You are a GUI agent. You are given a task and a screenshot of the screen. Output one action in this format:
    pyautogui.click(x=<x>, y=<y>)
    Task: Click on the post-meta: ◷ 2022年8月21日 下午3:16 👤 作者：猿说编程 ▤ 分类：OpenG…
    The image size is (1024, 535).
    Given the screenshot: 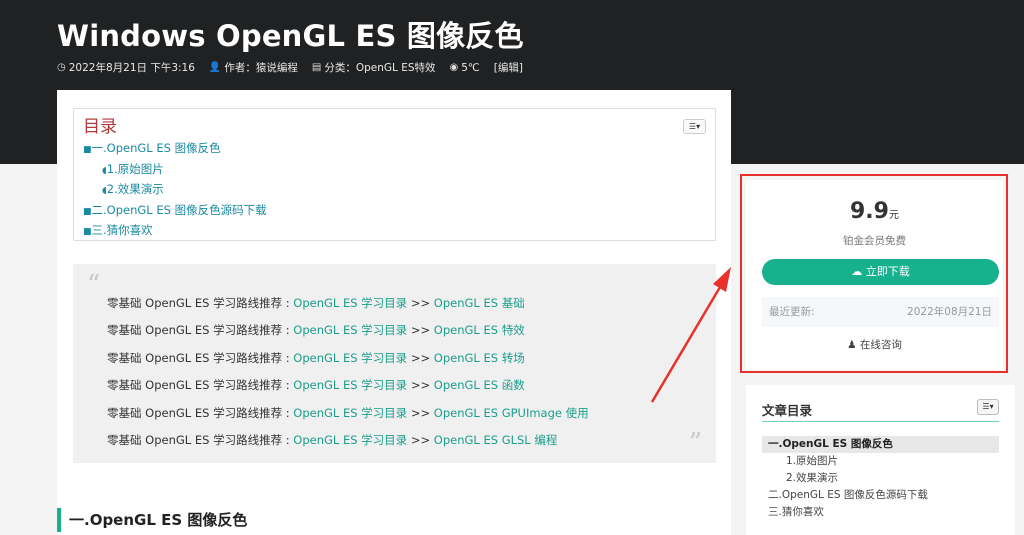 What is the action you would take?
    pyautogui.click(x=290, y=67)
    